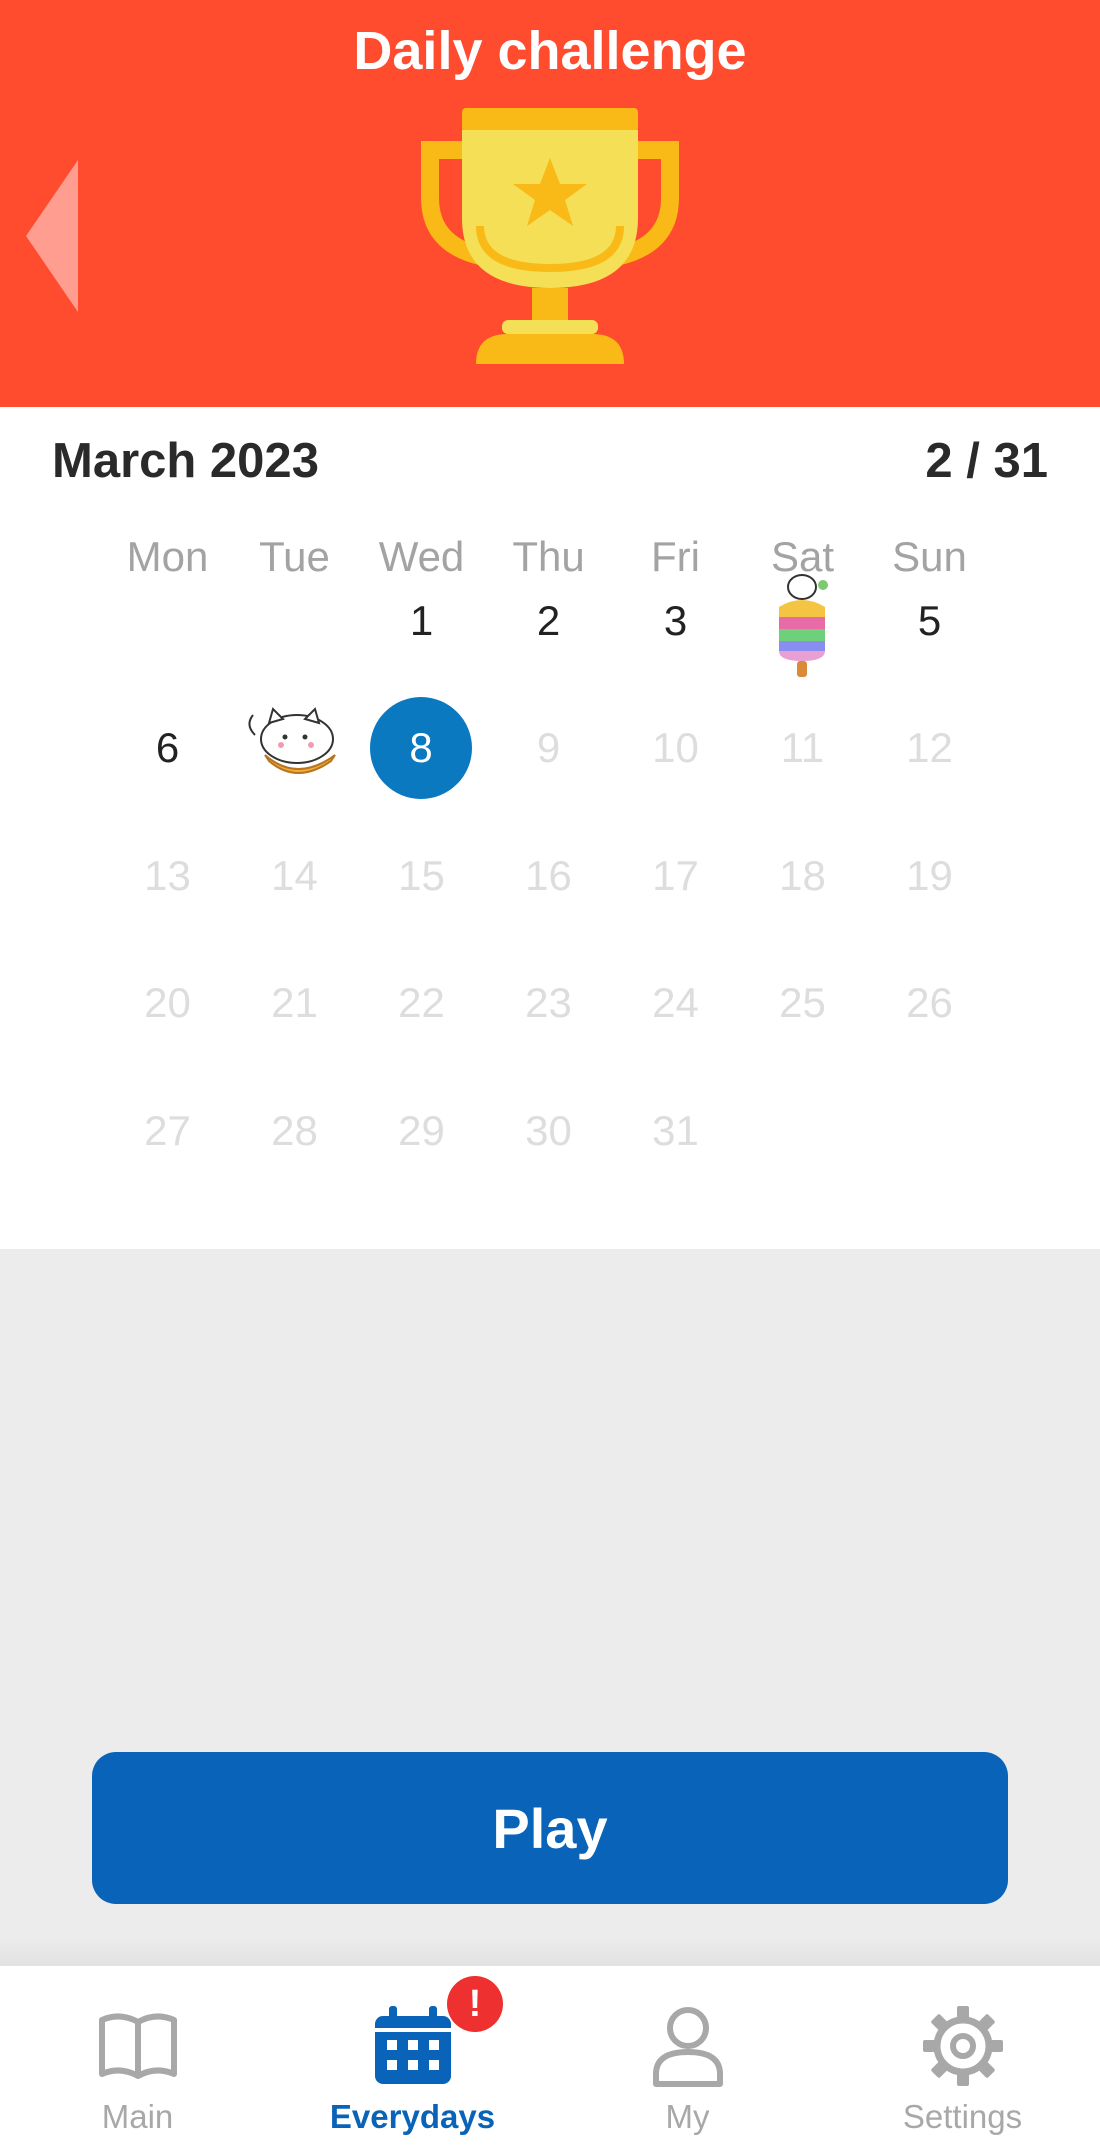 The width and height of the screenshot is (1100, 2150). What do you see at coordinates (294, 556) in the screenshot?
I see `weekday-tue: Tue` at bounding box center [294, 556].